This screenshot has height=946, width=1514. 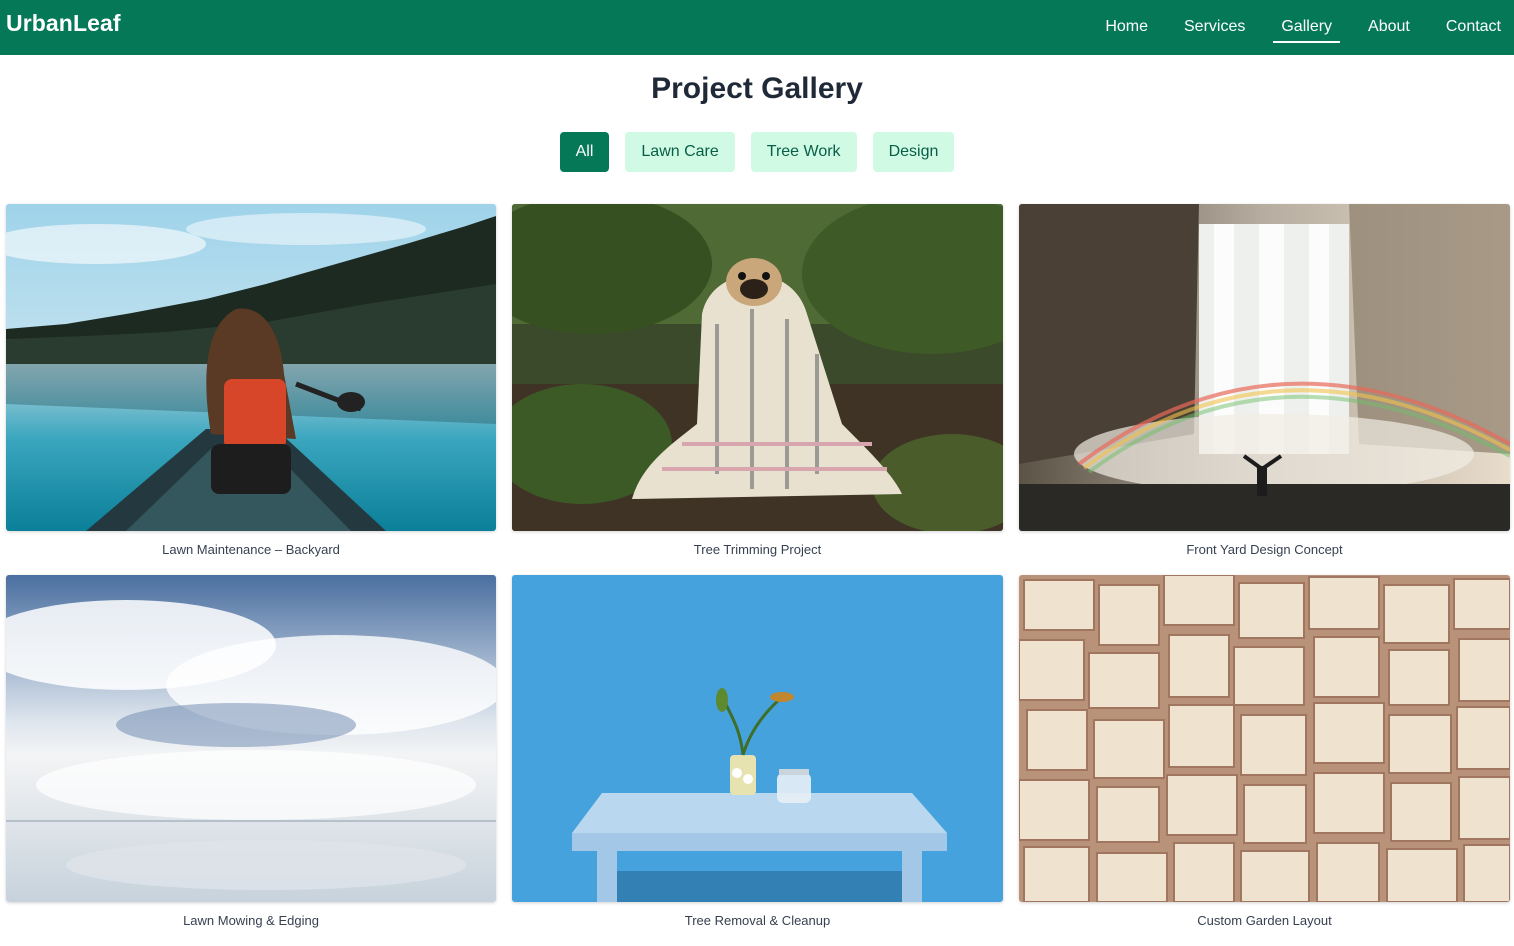 What do you see at coordinates (63, 23) in the screenshot?
I see `brand-logo: UrbanLeaf` at bounding box center [63, 23].